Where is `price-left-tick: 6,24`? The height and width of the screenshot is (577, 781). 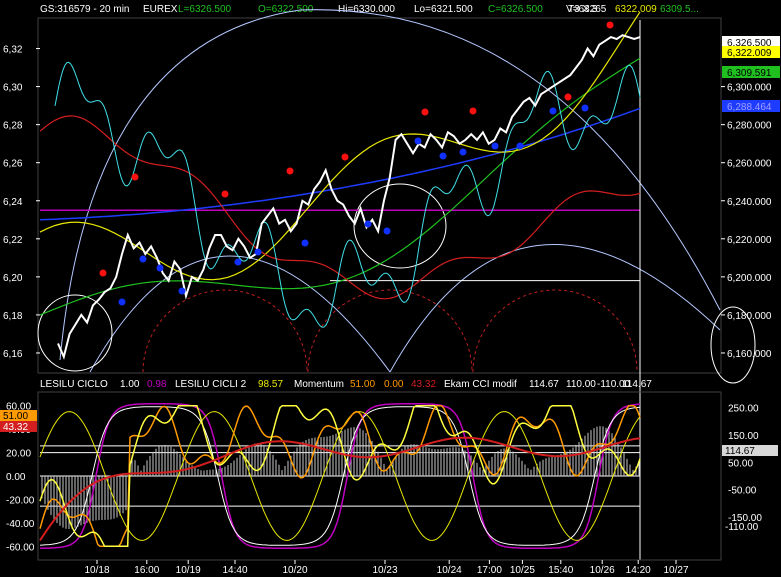
price-left-tick: 6,24 is located at coordinates (13, 202).